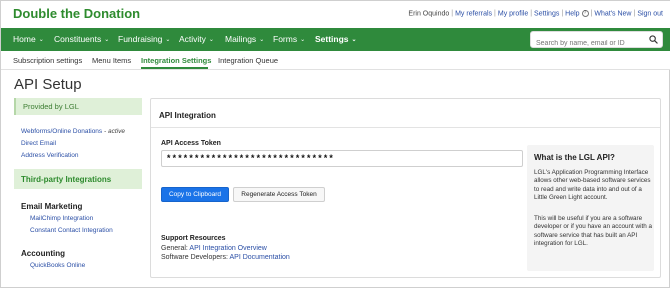  Describe the element at coordinates (61, 218) in the screenshot. I see `sidebar-item-mailchimp: MailChimp Integration` at that location.